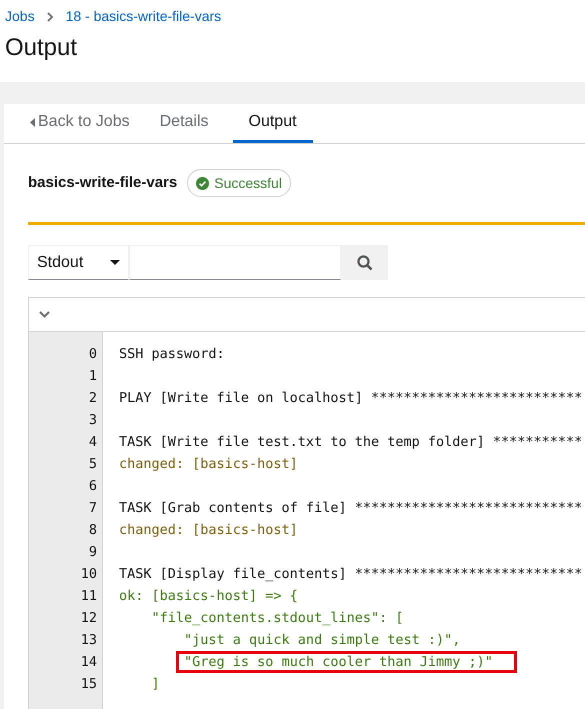  Describe the element at coordinates (184, 123) in the screenshot. I see `tab: Details` at that location.